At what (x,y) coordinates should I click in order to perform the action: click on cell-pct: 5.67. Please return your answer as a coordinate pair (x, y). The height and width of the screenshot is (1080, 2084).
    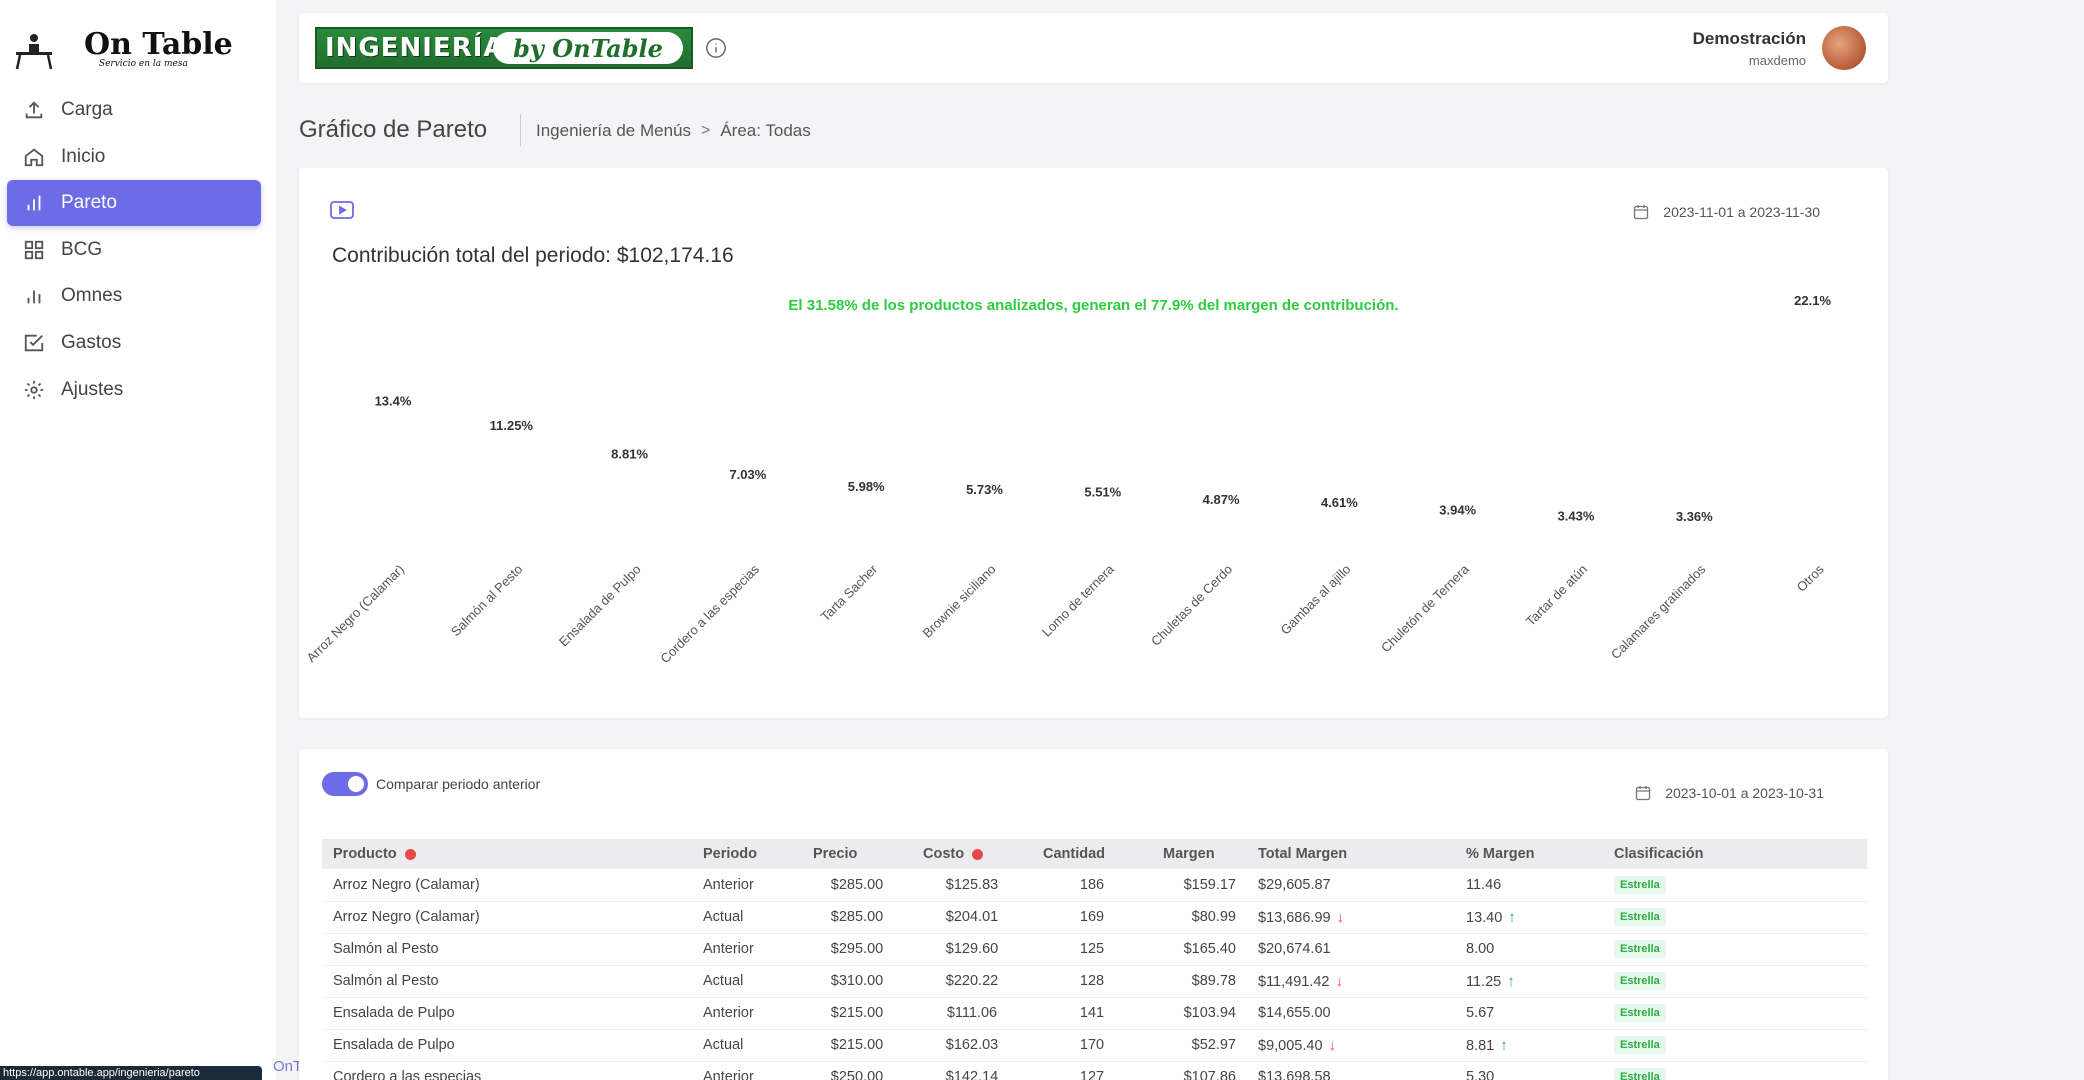
    Looking at the image, I should click on (1529, 1013).